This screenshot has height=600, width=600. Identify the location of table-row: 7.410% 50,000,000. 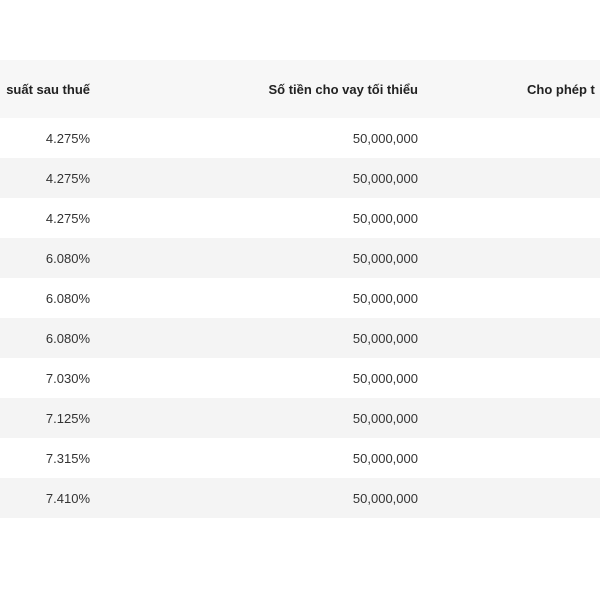
(300, 498).